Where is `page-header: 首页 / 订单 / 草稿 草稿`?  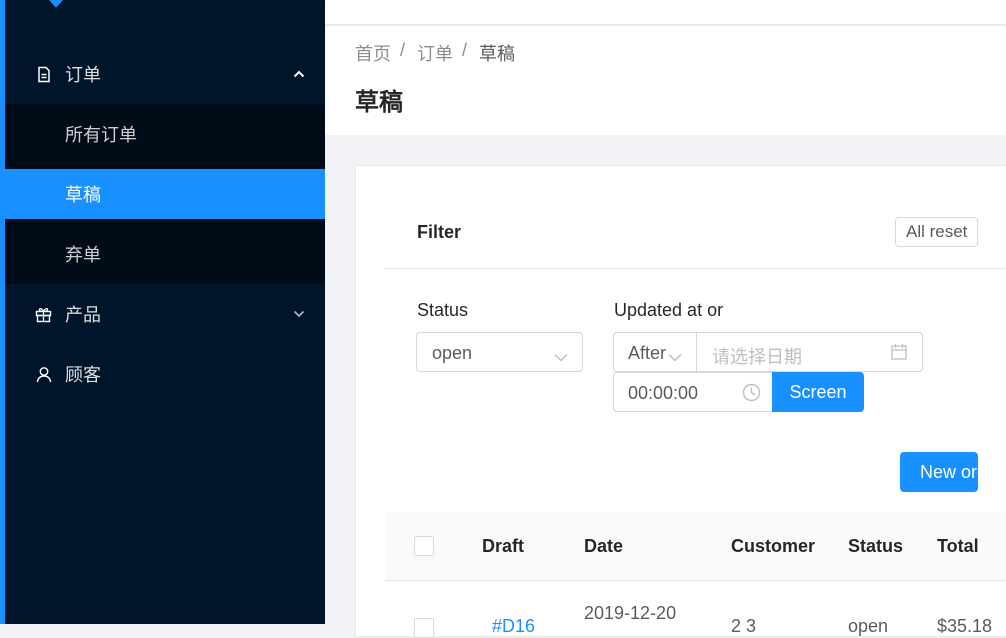 page-header: 首页 / 订单 / 草稿 草稿 is located at coordinates (665, 80).